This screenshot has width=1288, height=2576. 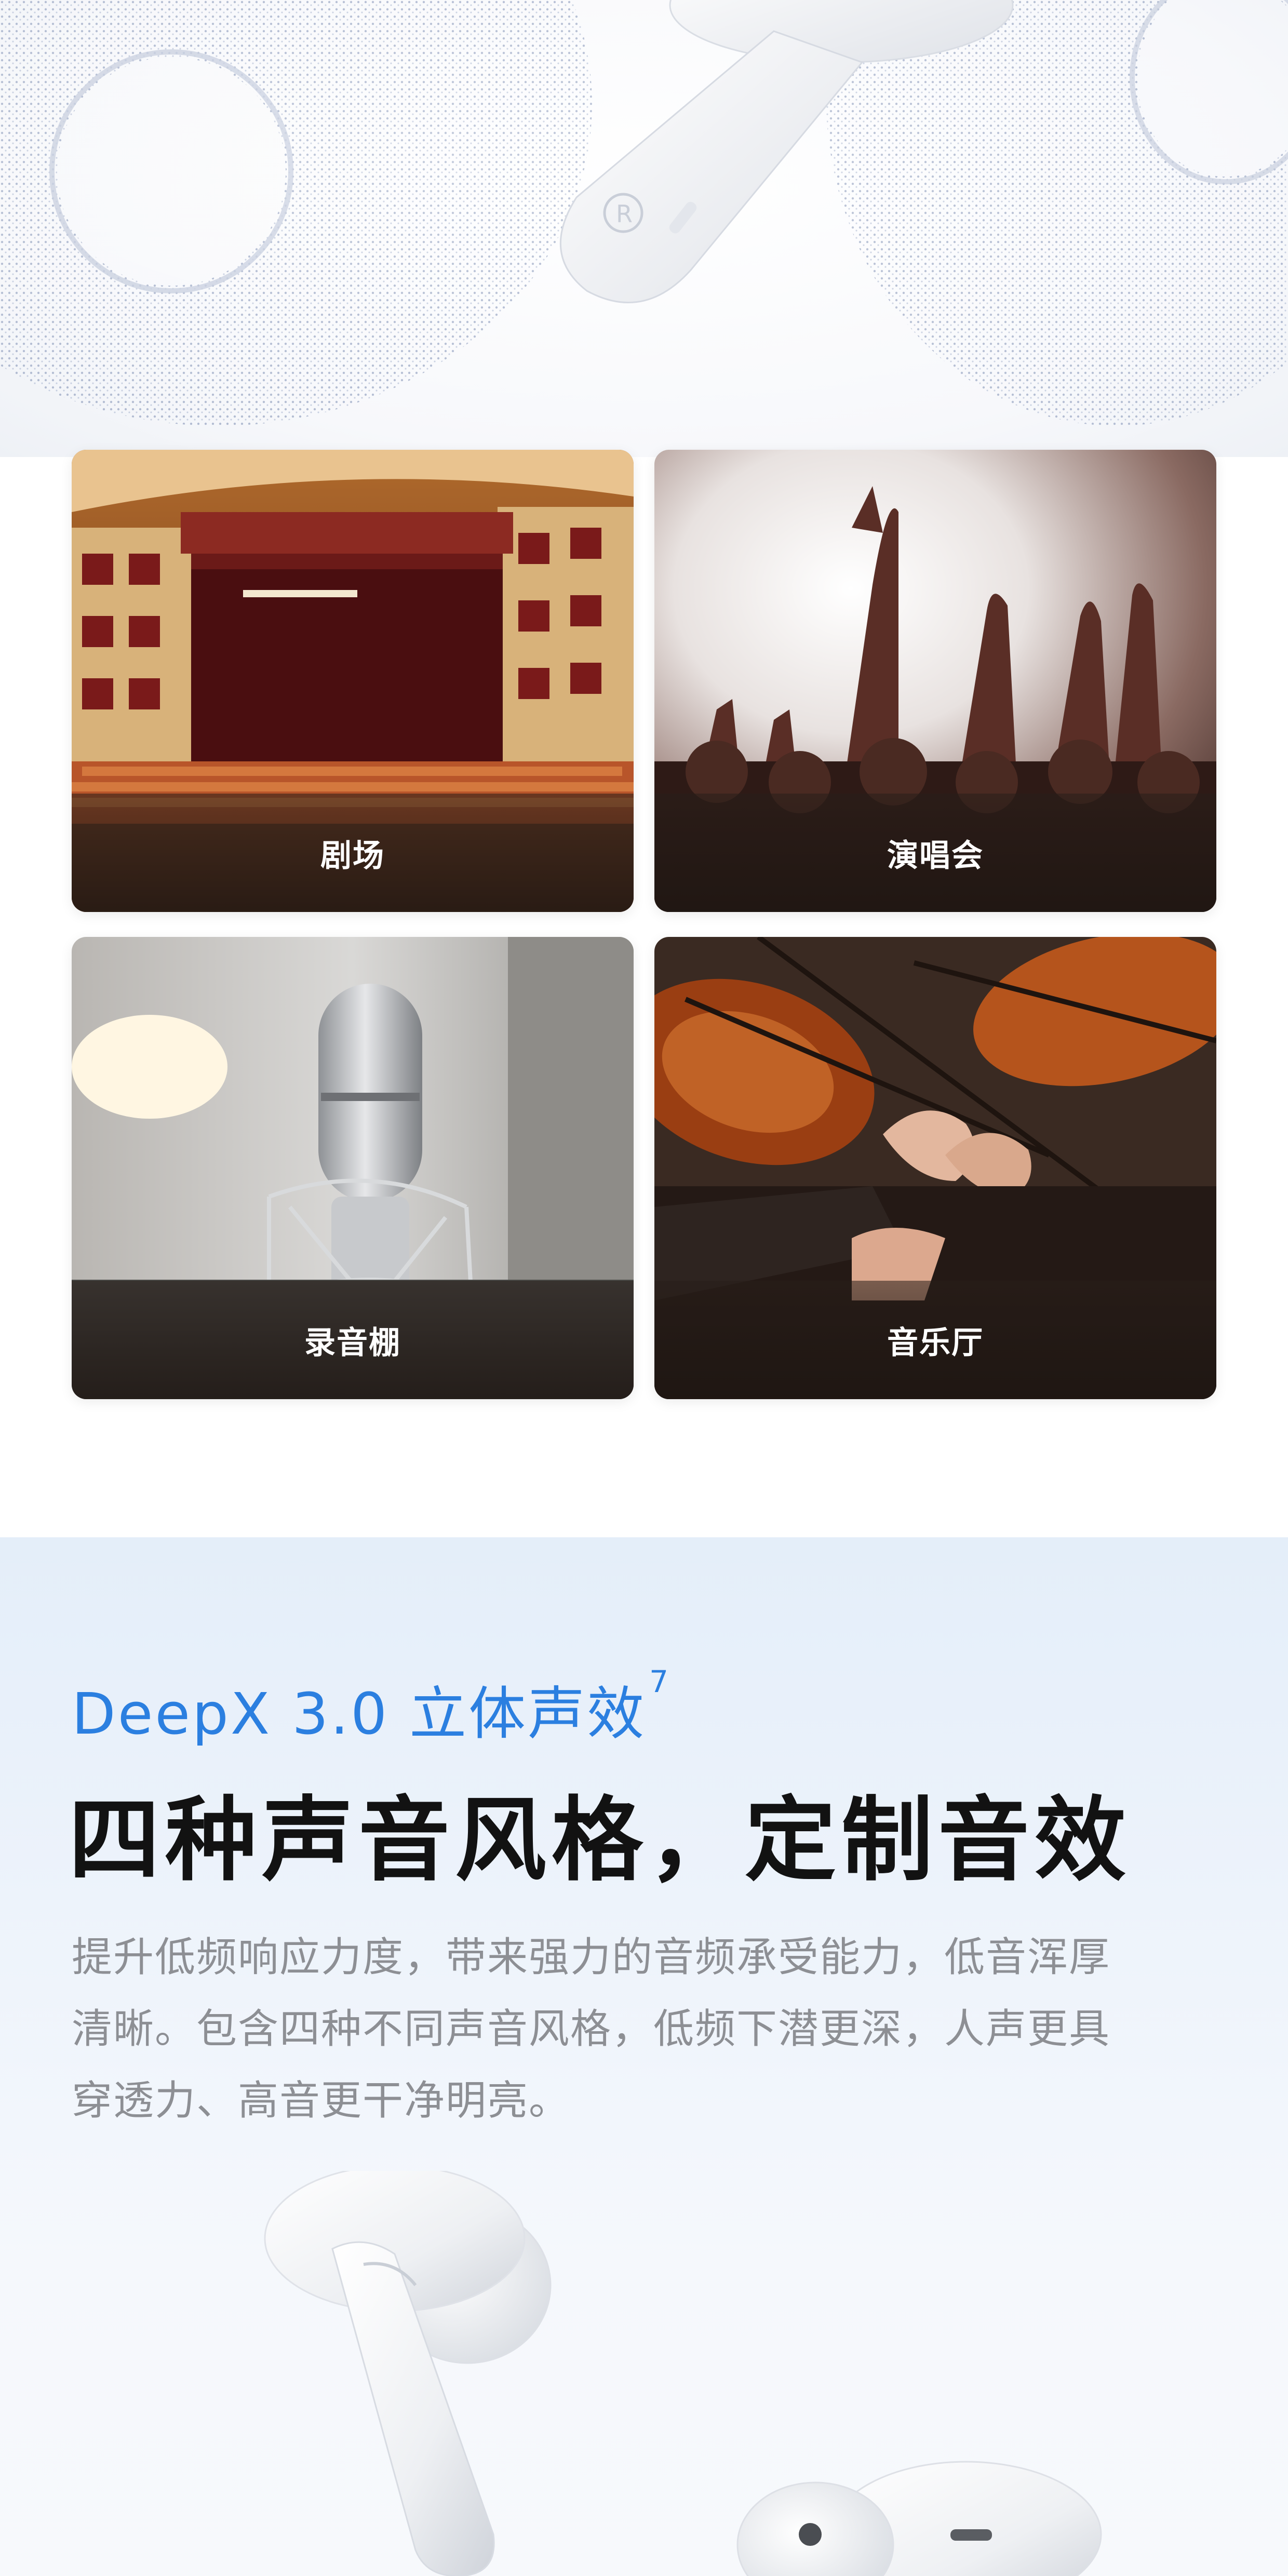 I want to click on description-line: 提升低频响应力度，带来强力的音频承受能力，低音浑厚, so click(x=592, y=1958).